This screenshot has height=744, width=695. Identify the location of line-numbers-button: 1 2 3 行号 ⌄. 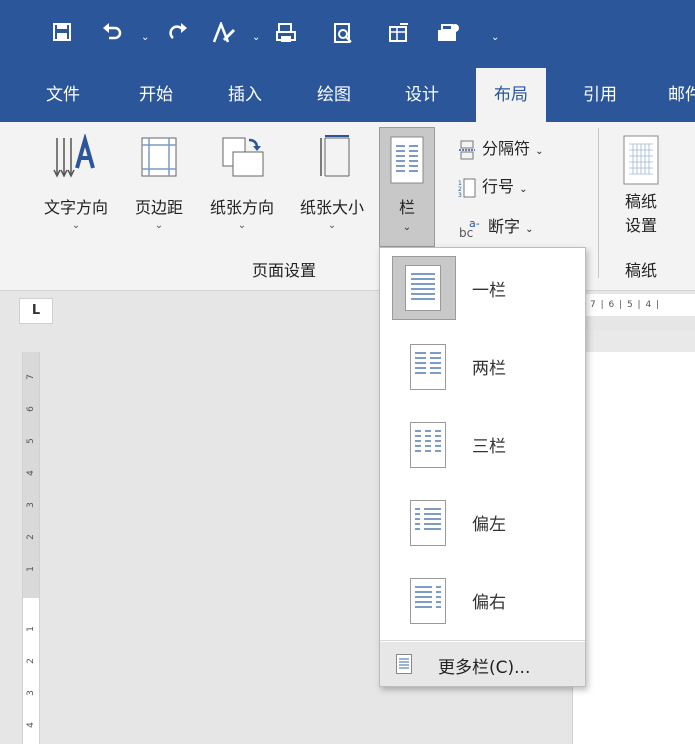
(493, 187).